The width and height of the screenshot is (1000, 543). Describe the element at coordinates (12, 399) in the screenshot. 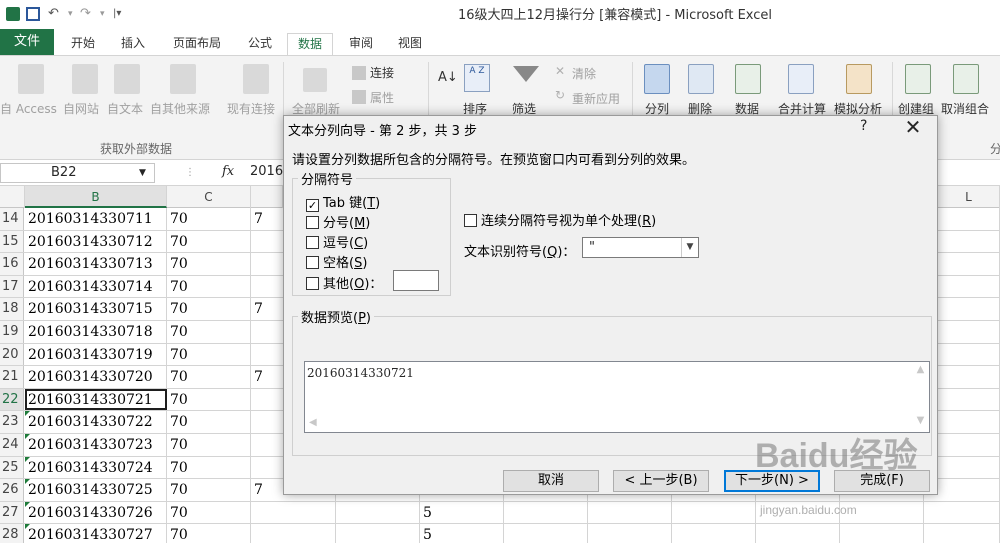

I see `row-header: 22` at that location.